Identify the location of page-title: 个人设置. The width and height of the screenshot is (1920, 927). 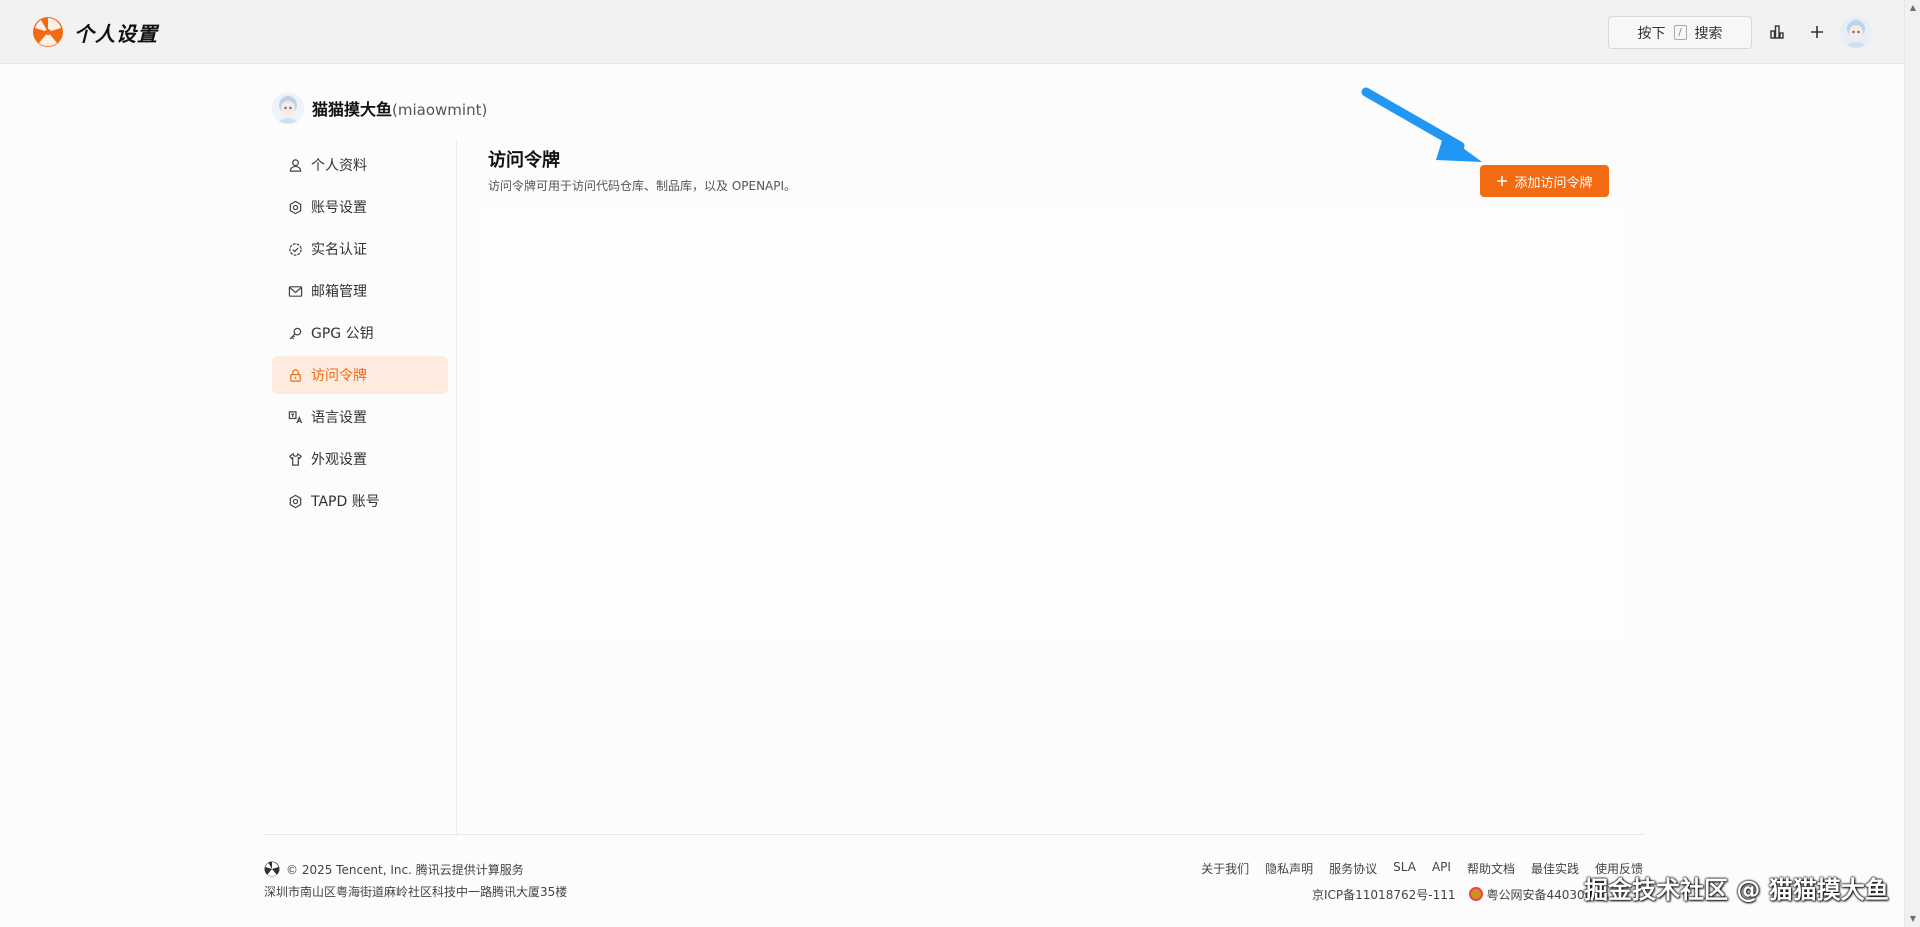
(116, 34).